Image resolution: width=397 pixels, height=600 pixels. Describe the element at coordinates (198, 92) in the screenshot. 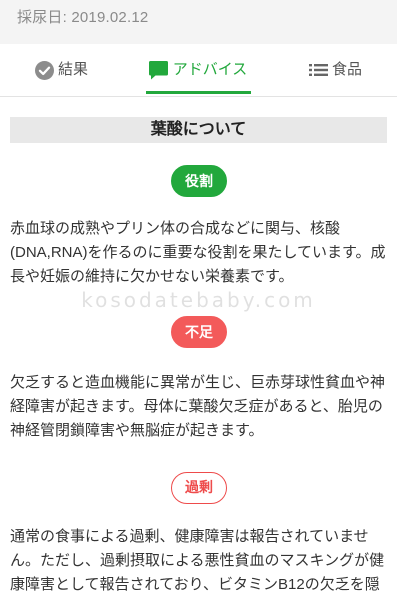

I see `active-tab-indicator` at that location.